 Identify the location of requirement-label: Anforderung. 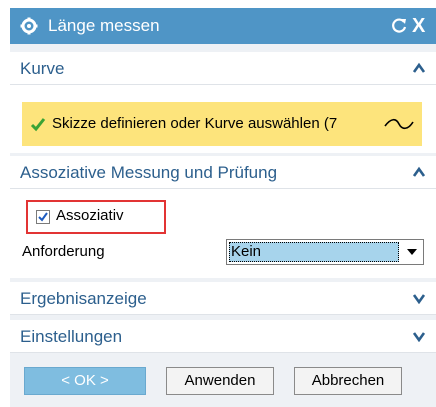
(63, 251).